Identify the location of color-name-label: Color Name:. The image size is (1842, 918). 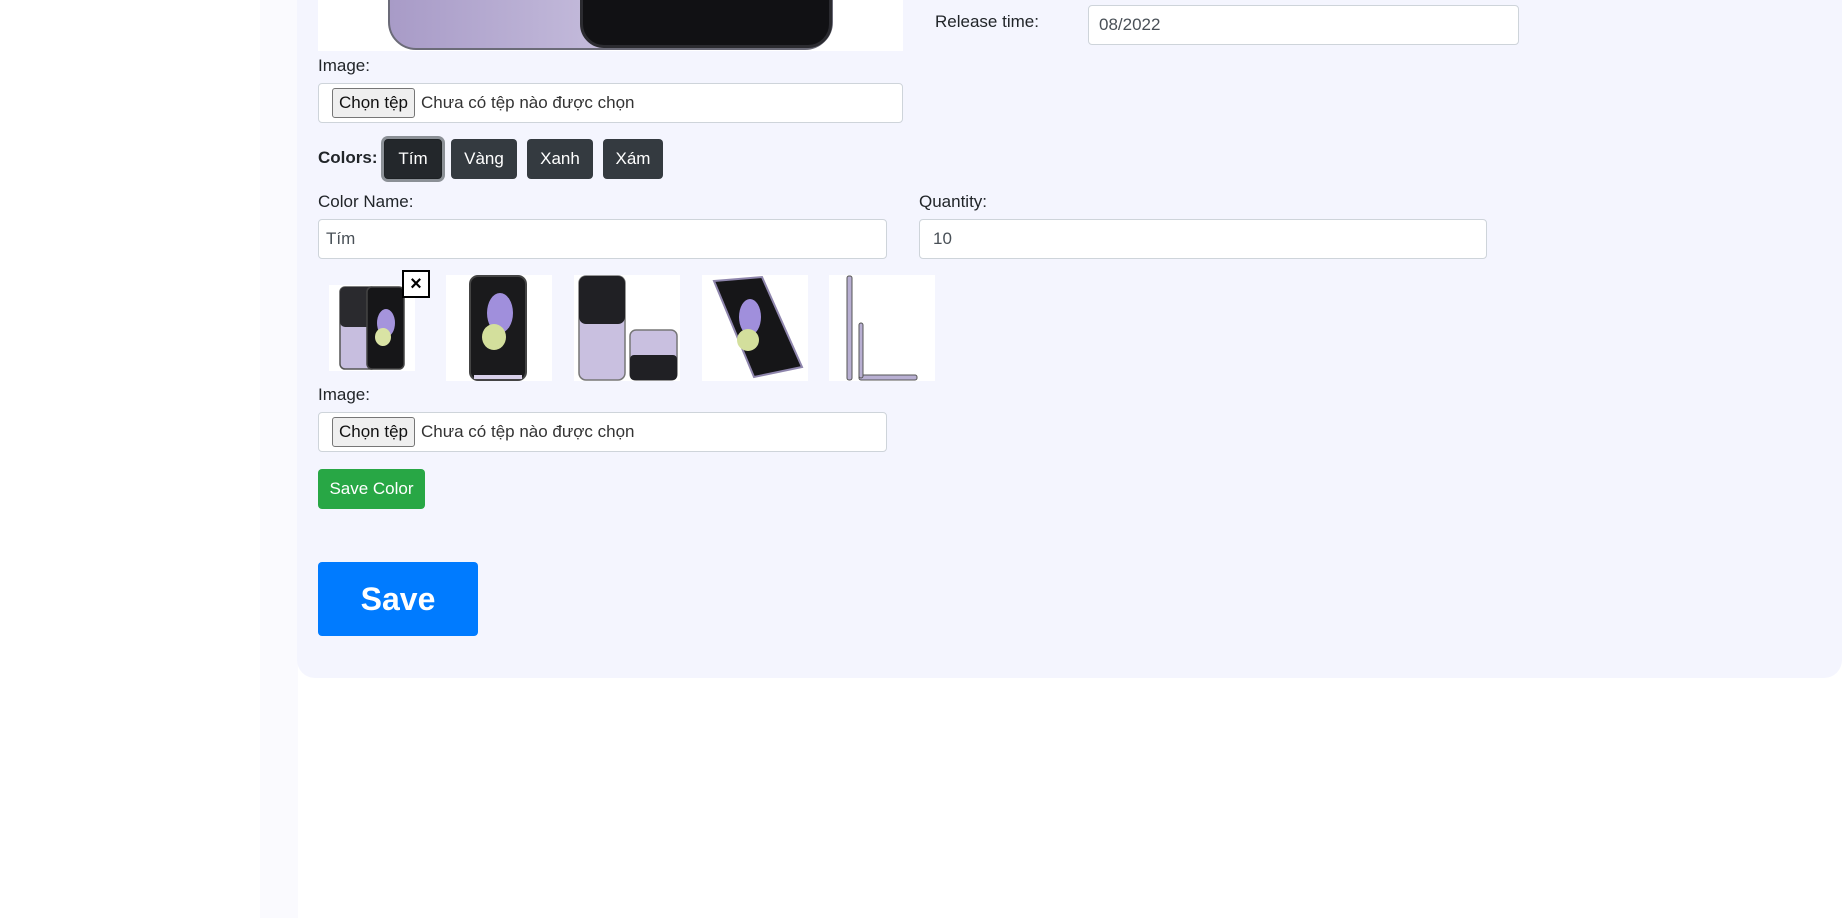
(366, 201).